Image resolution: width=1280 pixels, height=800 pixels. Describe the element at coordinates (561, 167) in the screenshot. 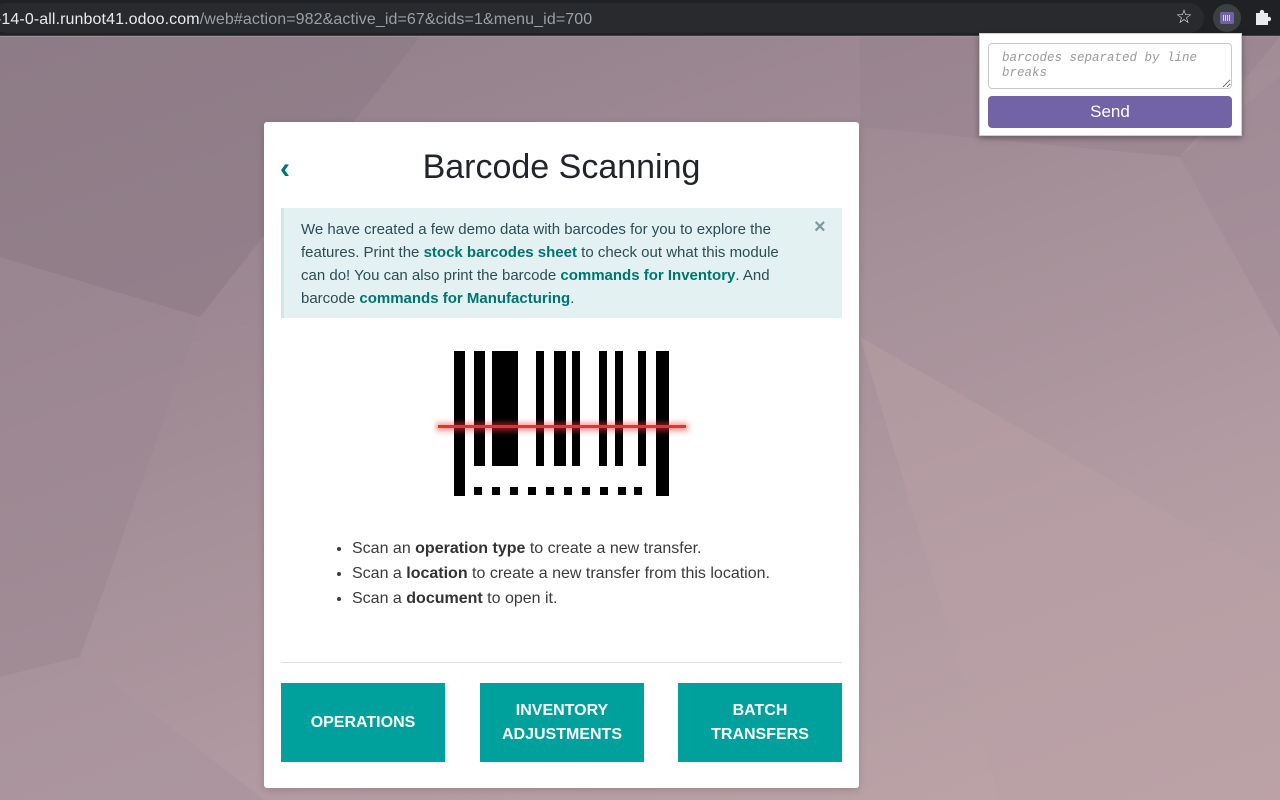

I see `page-title: Barcode Scanning` at that location.